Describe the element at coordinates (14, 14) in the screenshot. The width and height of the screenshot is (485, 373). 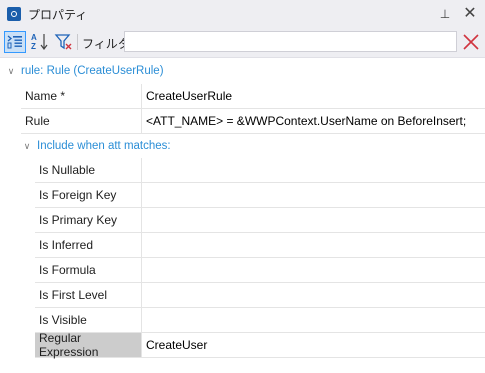
I see `properties-window-icon` at that location.